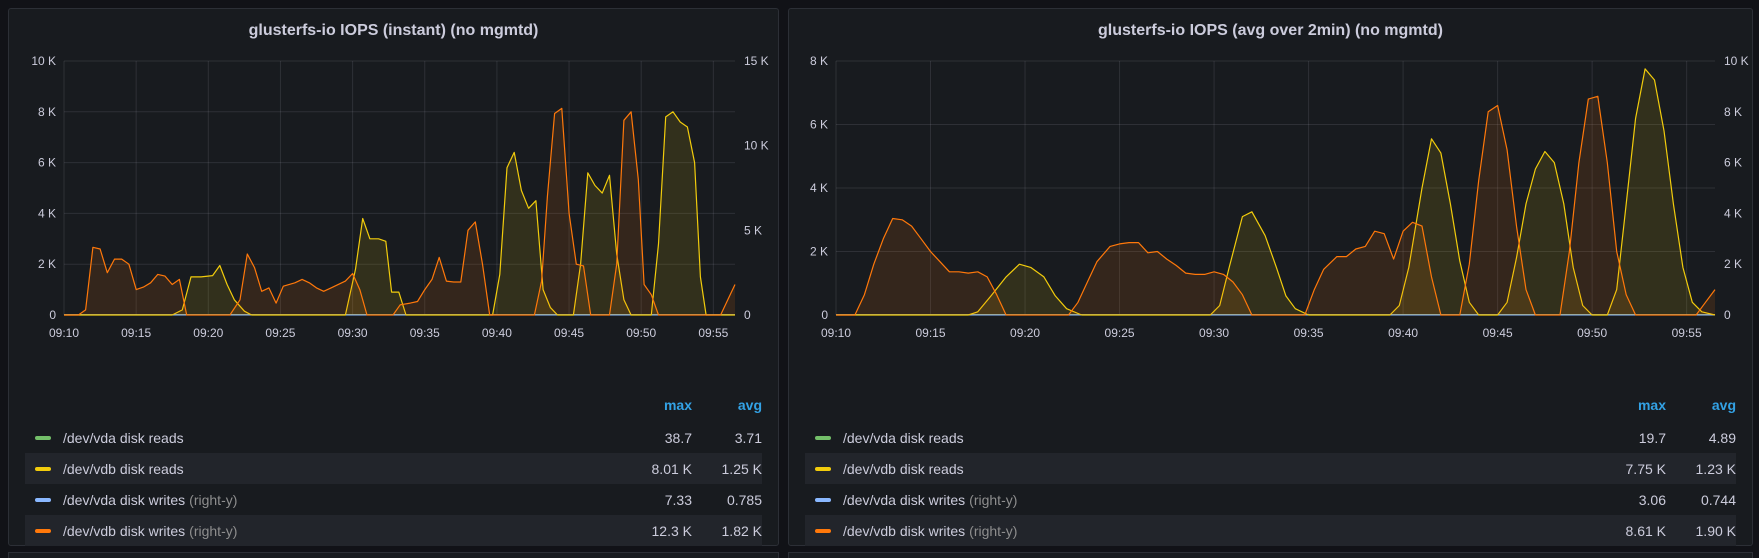  I want to click on legend-avg-value: 1.90 K, so click(1715, 530).